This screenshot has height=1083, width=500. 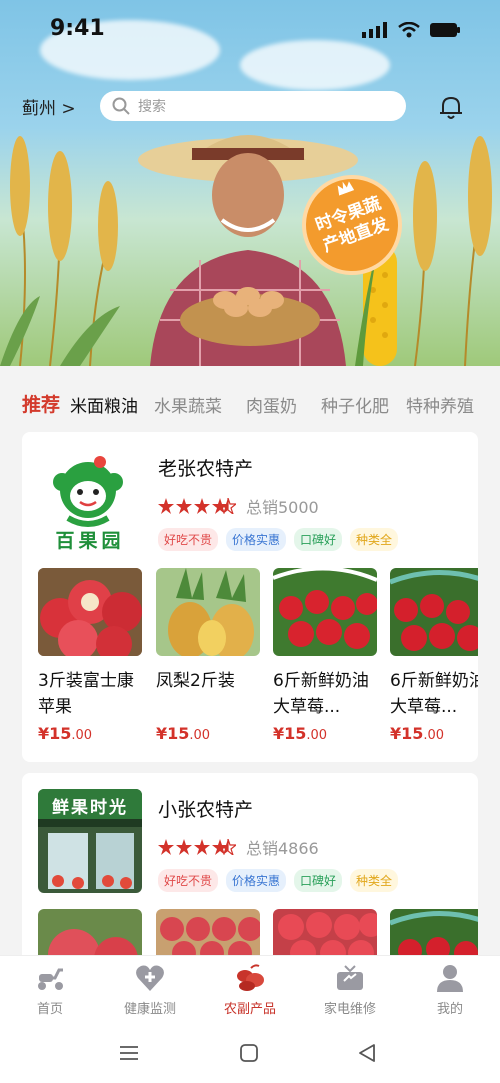 I want to click on nav-produce: 农副产品, so click(x=250, y=990).